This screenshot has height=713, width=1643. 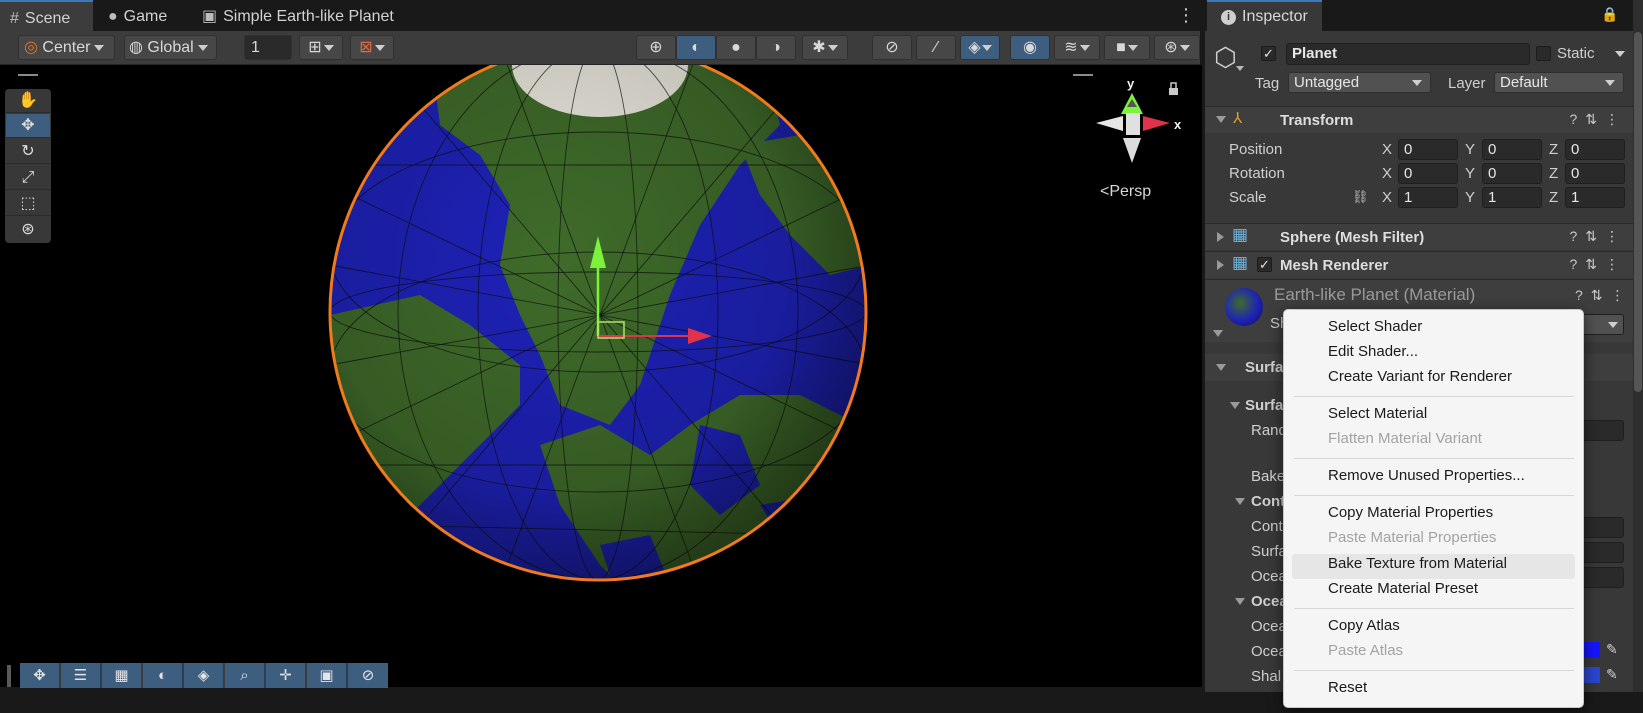 What do you see at coordinates (696, 47) in the screenshot?
I see `shaded-wireframe-button: ◐` at bounding box center [696, 47].